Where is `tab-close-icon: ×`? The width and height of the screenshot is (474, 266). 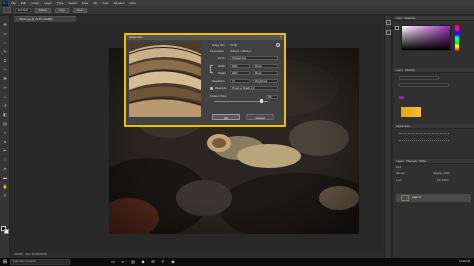
tab-close-icon: × is located at coordinates (17, 19).